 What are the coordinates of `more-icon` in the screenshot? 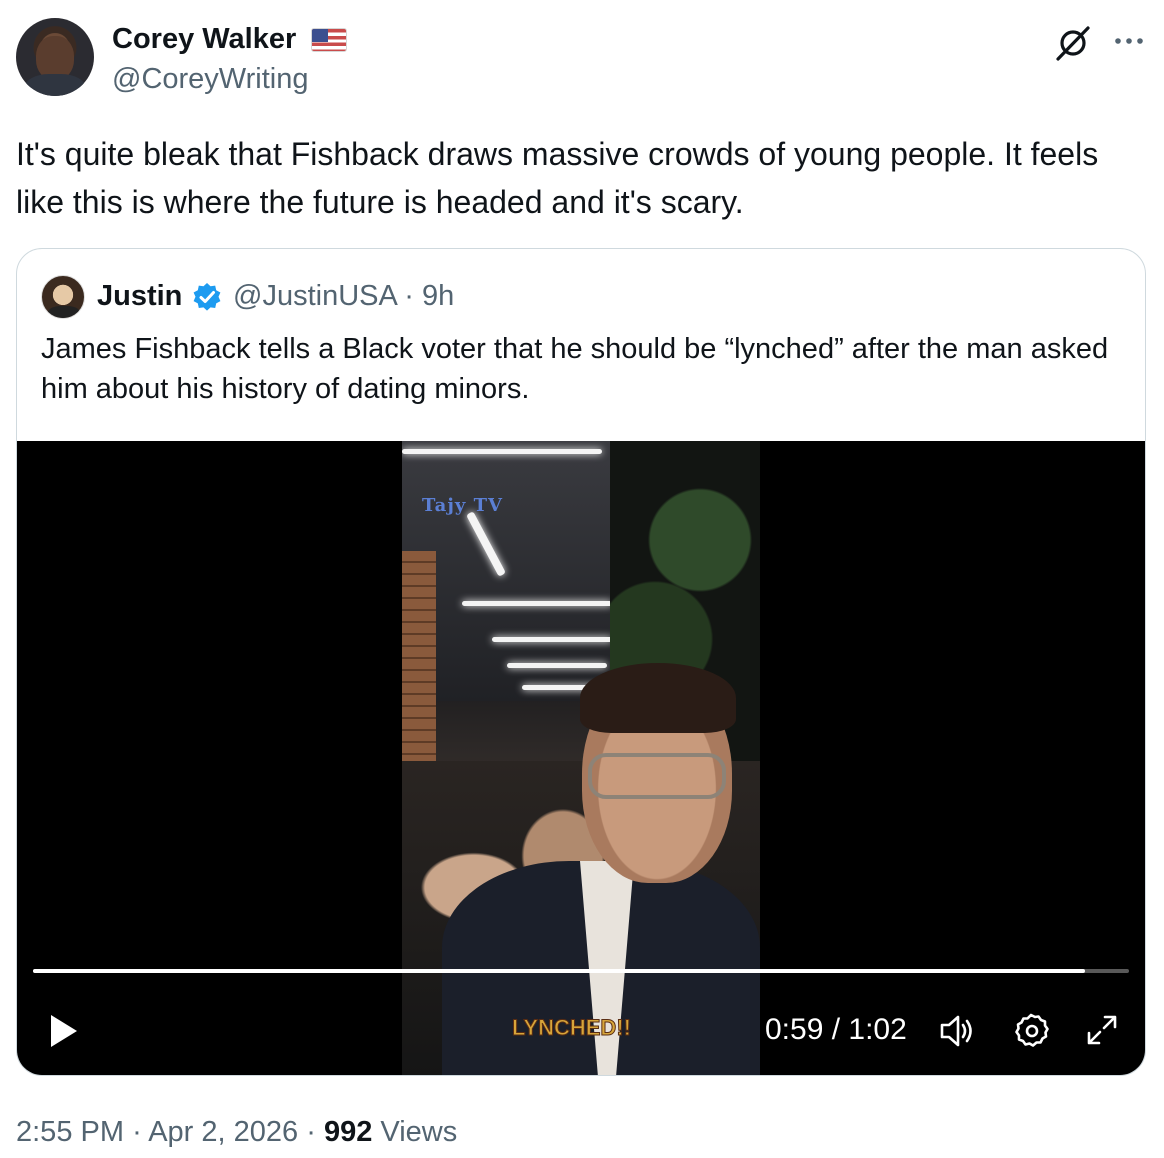 It's located at (1129, 41).